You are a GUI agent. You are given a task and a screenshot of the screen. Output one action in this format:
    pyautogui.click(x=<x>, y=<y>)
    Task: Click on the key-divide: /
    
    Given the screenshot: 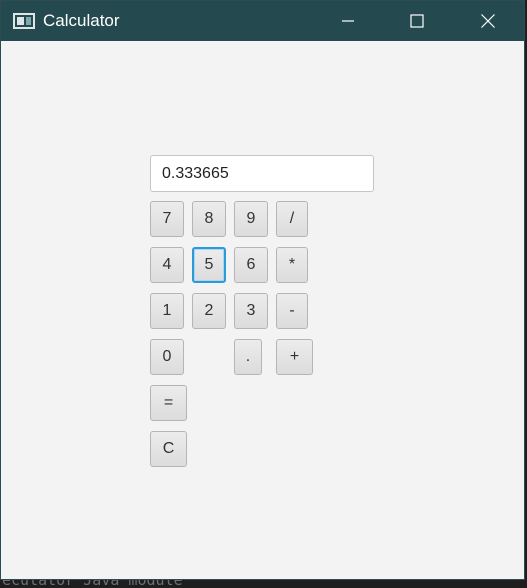 What is the action you would take?
    pyautogui.click(x=292, y=219)
    